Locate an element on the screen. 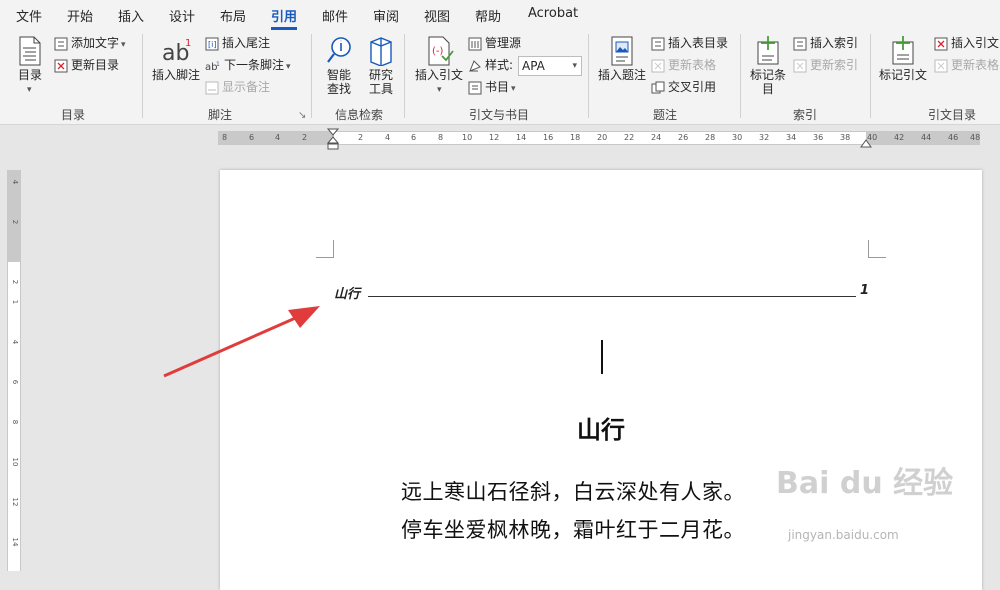  ruler-number: 4 is located at coordinates (387, 138).